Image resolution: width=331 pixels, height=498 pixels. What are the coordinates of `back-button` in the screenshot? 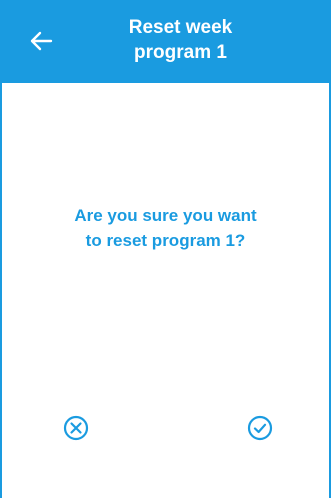 It's located at (41, 41).